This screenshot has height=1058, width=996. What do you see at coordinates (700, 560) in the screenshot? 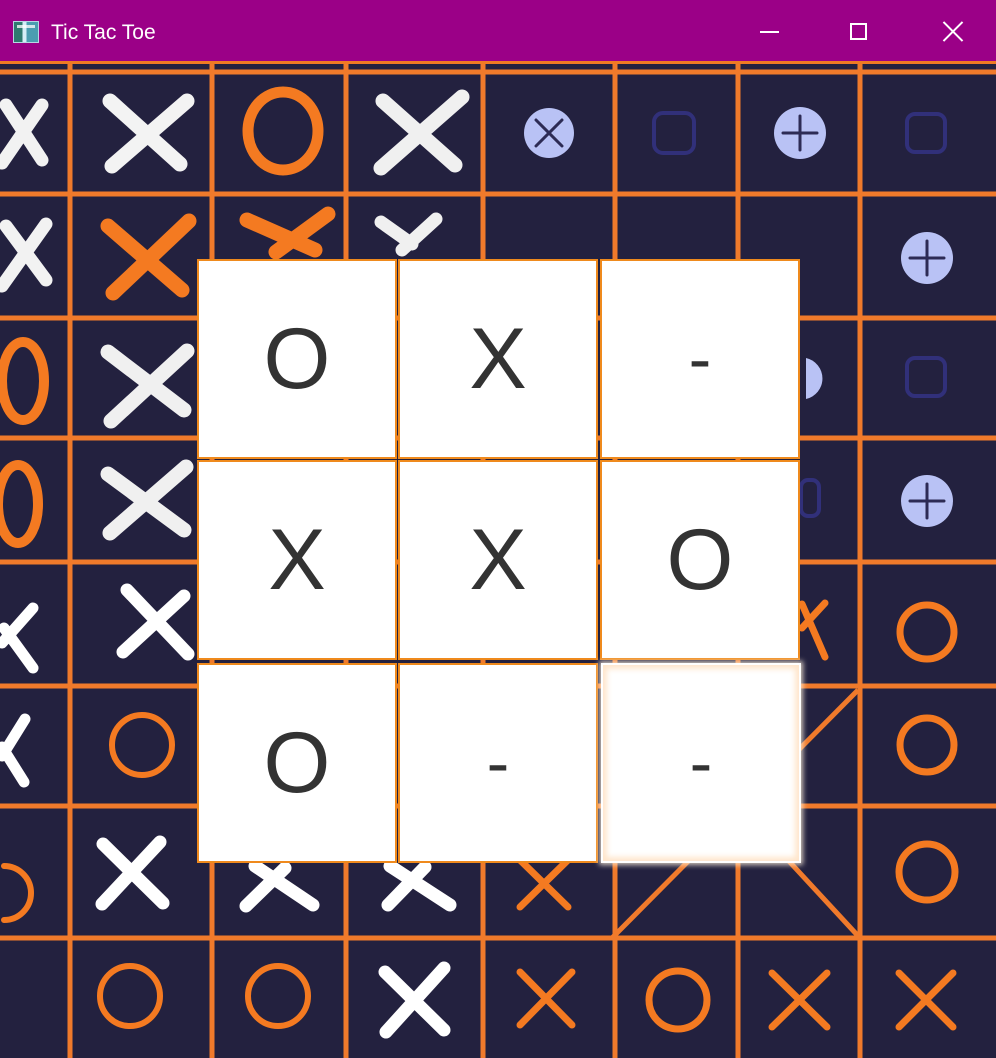
I see `board-cell-6: O` at bounding box center [700, 560].